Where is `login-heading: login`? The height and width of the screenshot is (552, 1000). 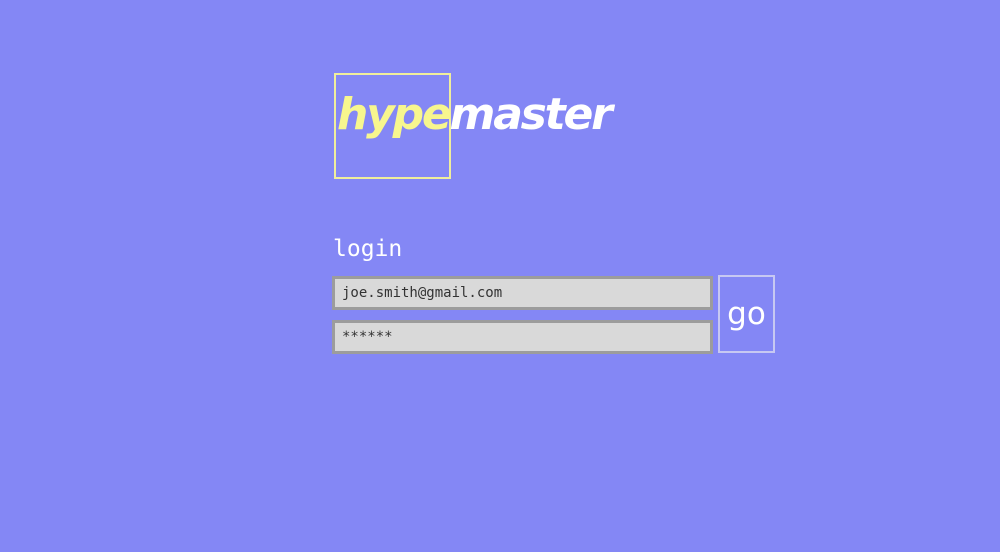 login-heading: login is located at coordinates (368, 249).